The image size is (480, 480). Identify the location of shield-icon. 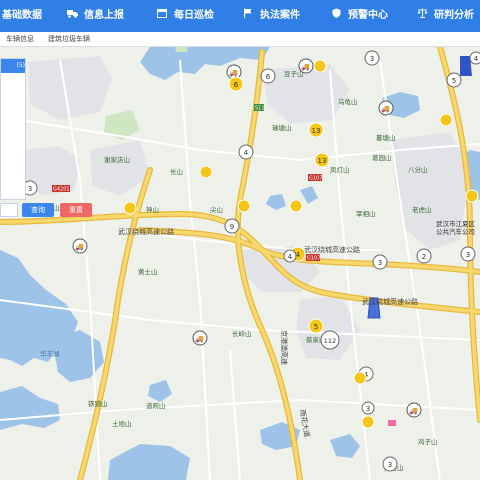
(336, 16).